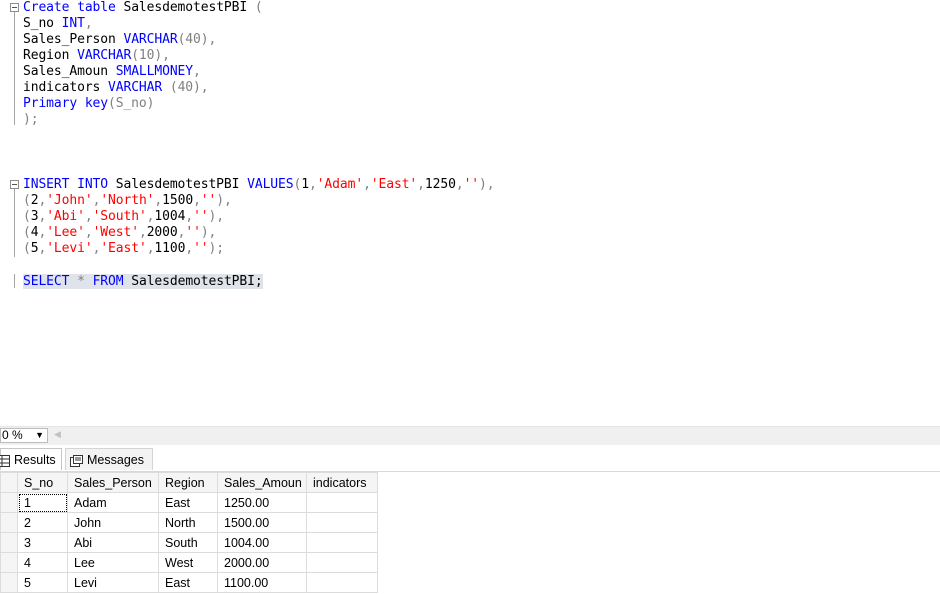  Describe the element at coordinates (42, 562) in the screenshot. I see `table-cell: 4` at that location.